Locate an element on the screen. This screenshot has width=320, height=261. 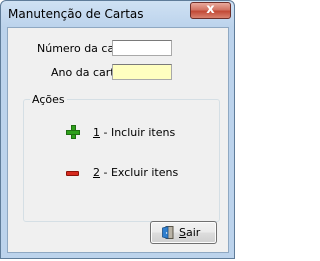
close-icon: x is located at coordinates (210, 9).